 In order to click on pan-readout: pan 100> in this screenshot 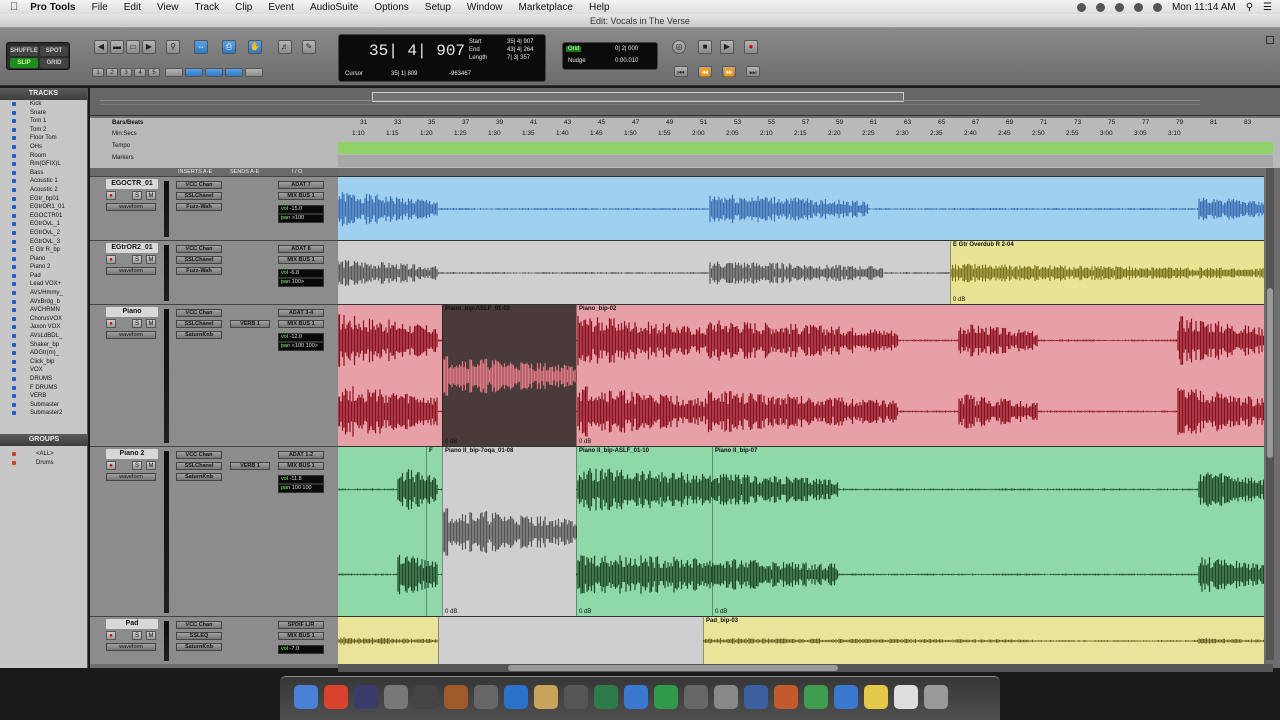, I will do `click(301, 282)`.